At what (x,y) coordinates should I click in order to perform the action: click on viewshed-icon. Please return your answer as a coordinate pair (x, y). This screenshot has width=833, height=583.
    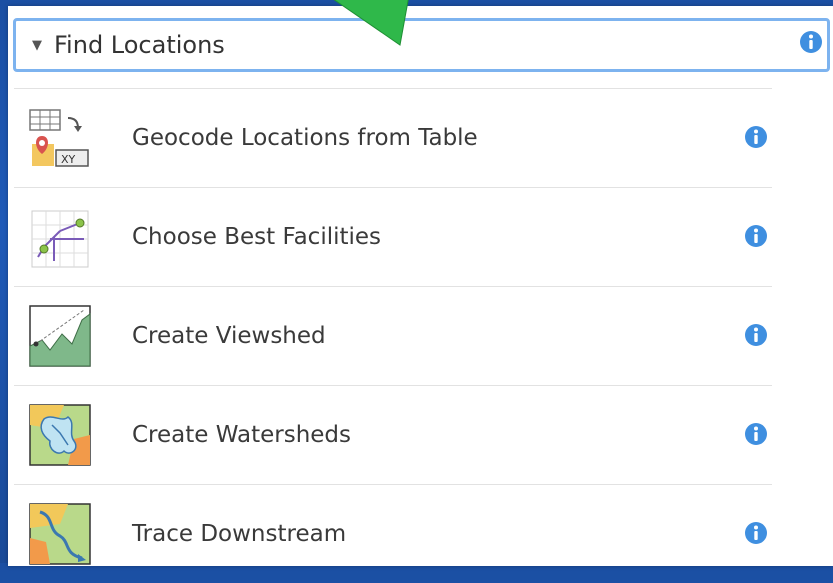
    Looking at the image, I should click on (60, 336).